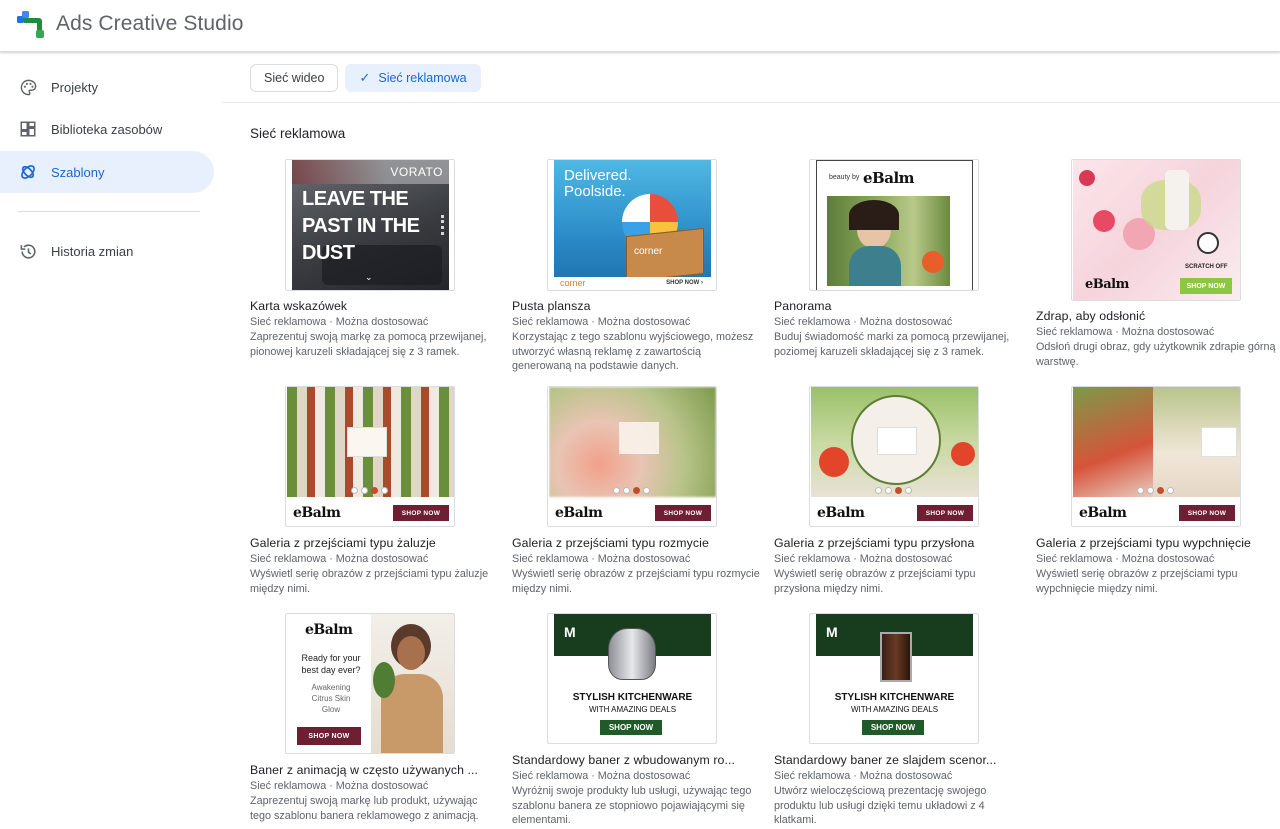  Describe the element at coordinates (888, 241) in the screenshot. I see `portrait-photo` at that location.